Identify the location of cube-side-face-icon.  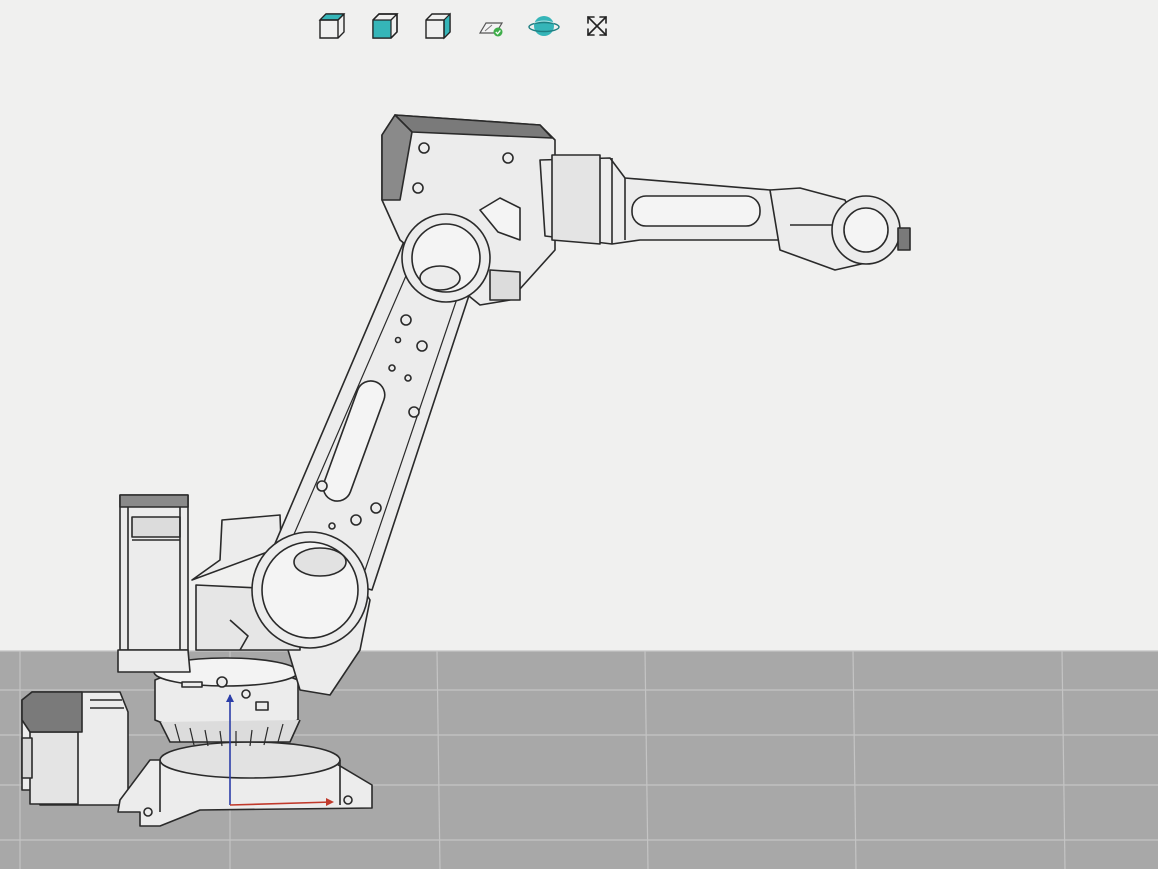
(438, 26).